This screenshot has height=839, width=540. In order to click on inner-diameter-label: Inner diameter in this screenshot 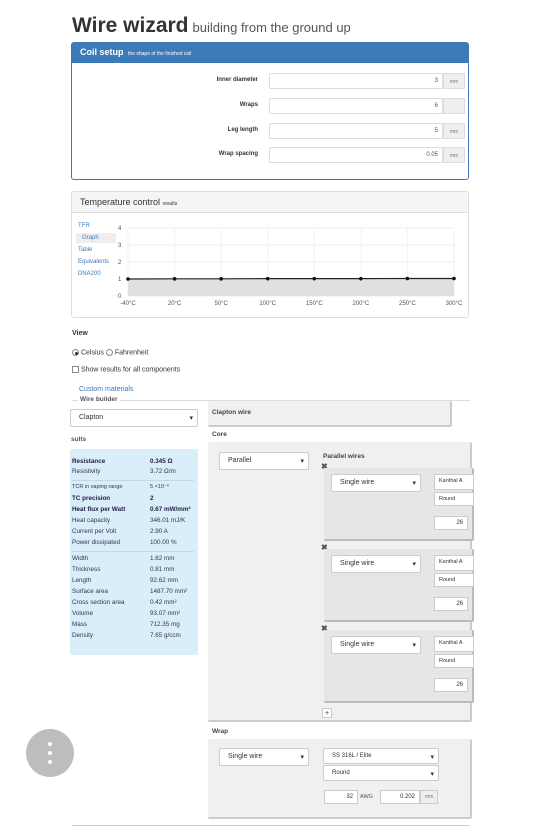, I will do `click(237, 80)`.